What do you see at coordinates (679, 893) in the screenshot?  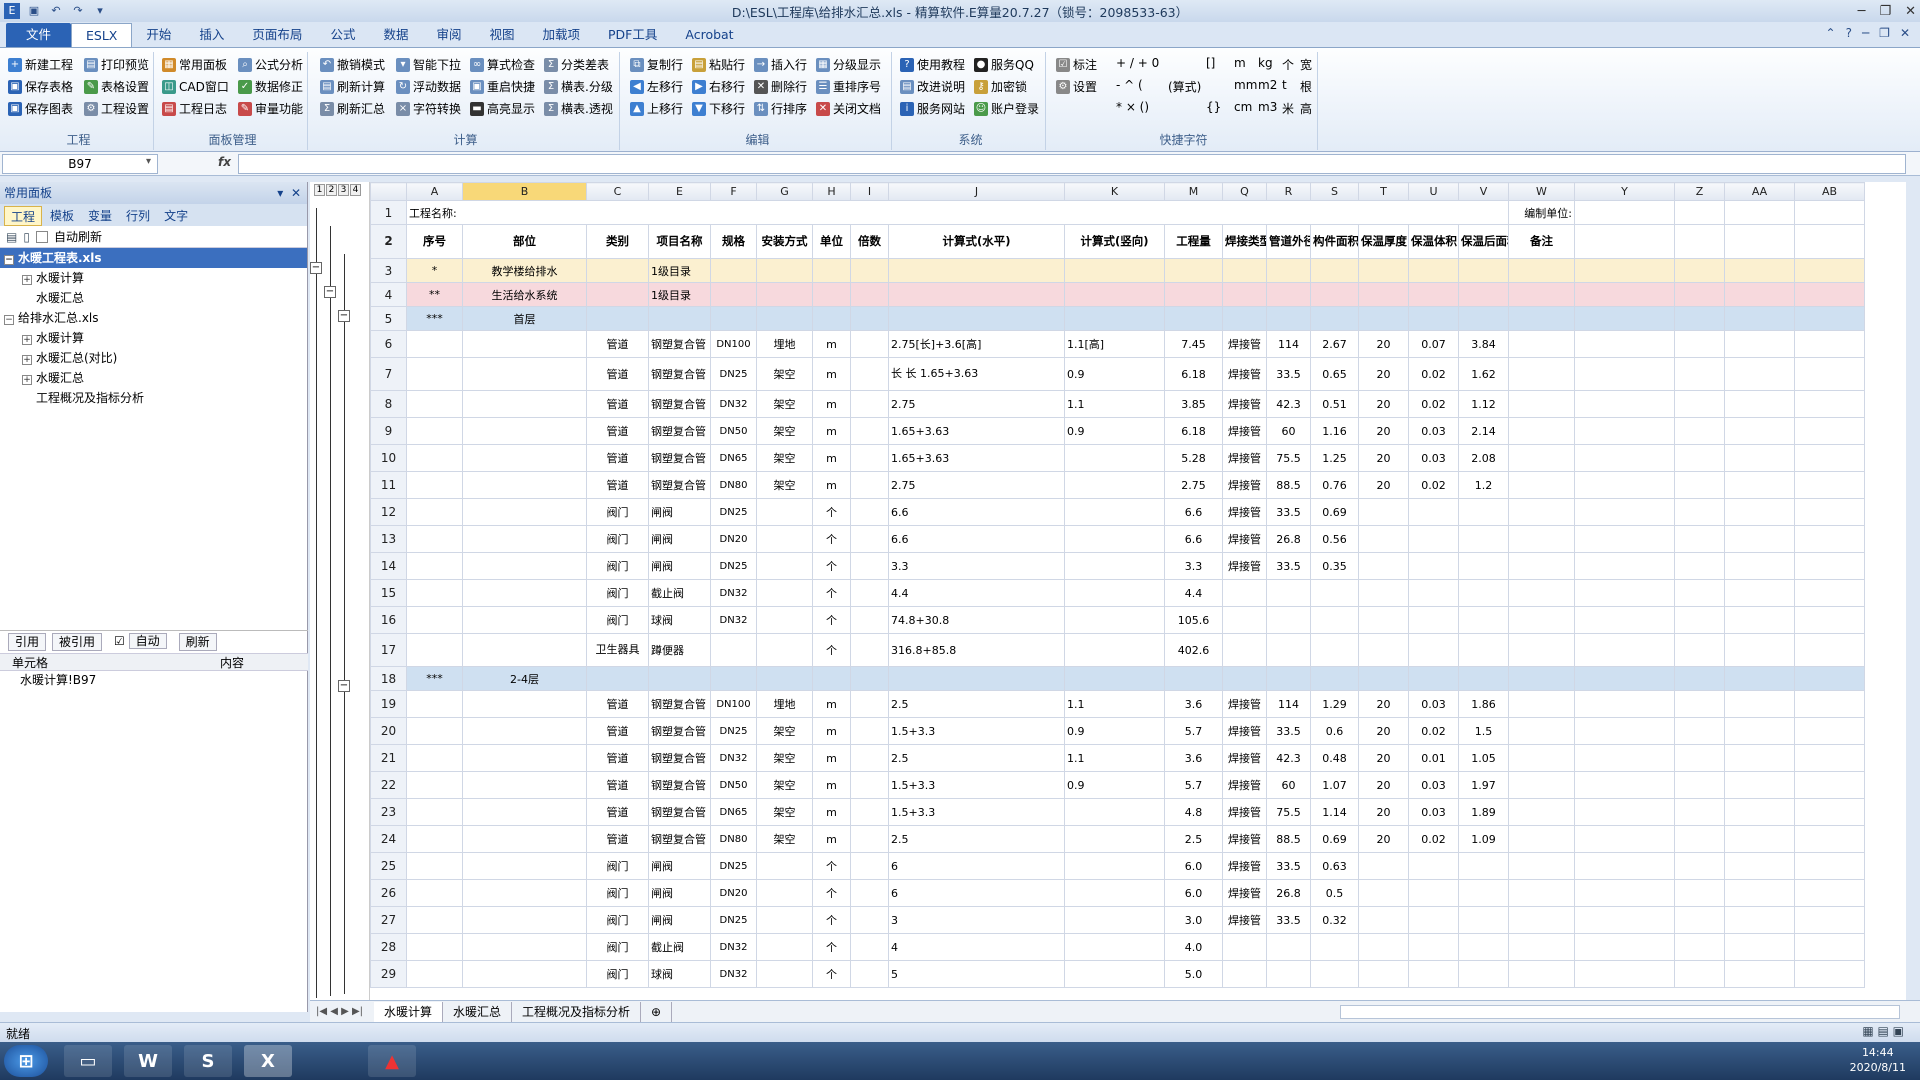 I see `cell: 闸阀` at bounding box center [679, 893].